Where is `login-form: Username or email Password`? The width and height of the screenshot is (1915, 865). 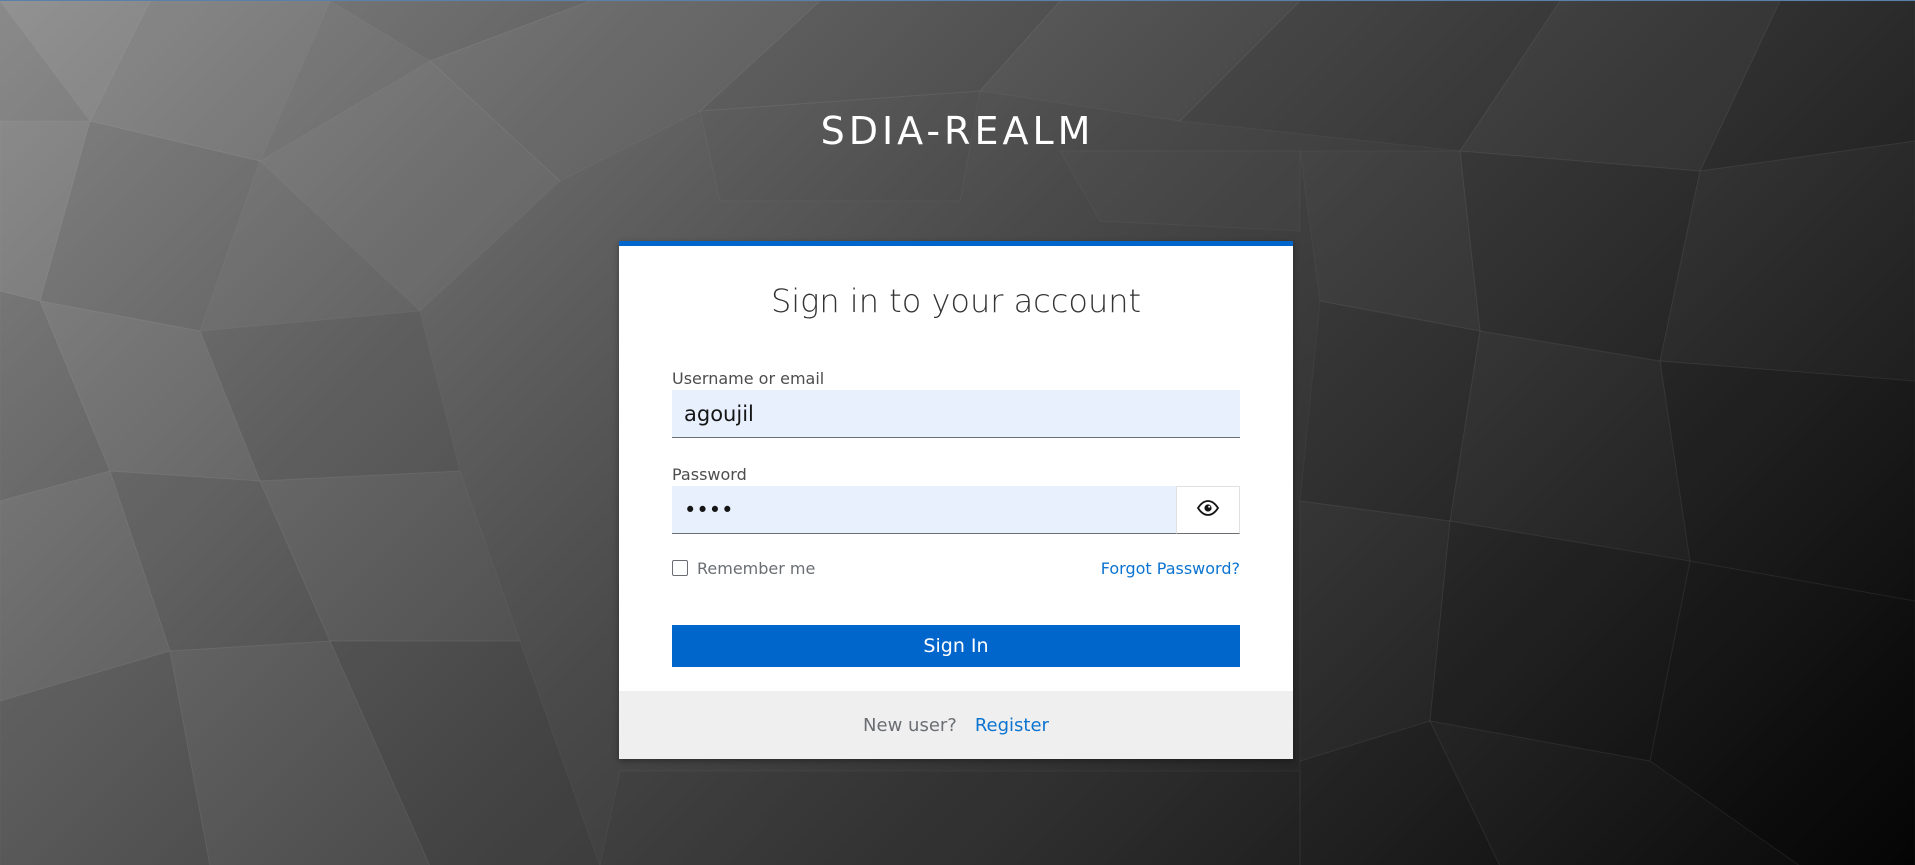
login-form: Username or email Password is located at coordinates (956, 517).